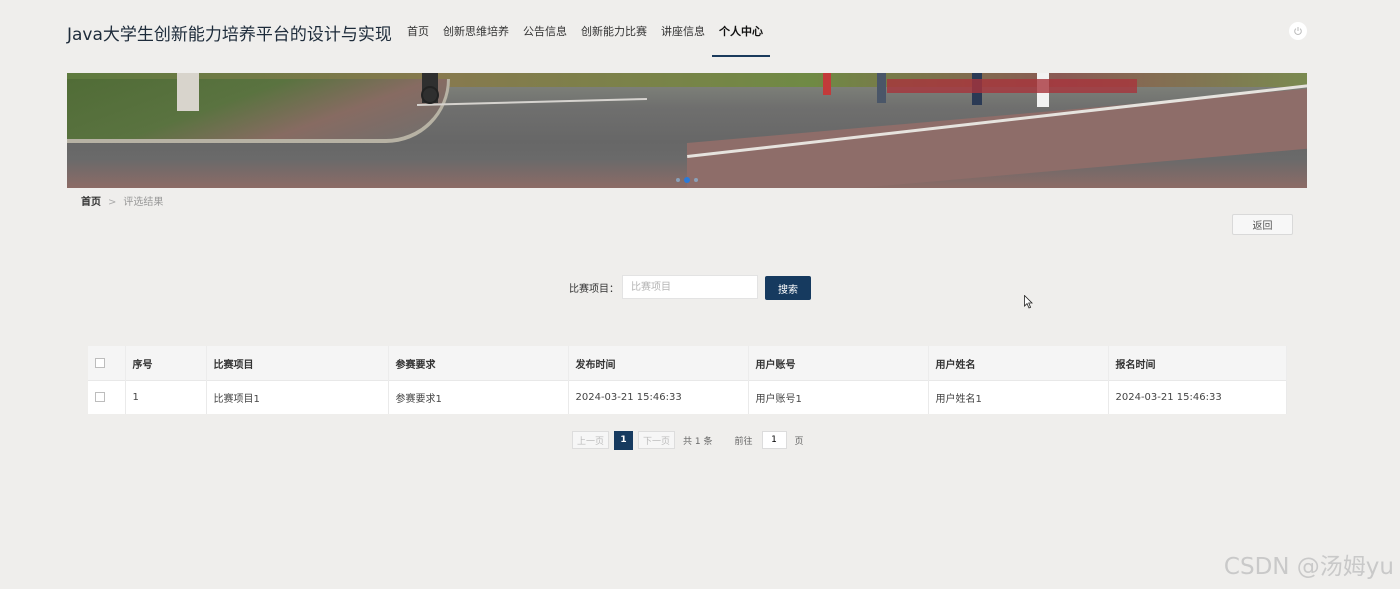  What do you see at coordinates (591, 440) in the screenshot?
I see `prev-page-button: 上一页` at bounding box center [591, 440].